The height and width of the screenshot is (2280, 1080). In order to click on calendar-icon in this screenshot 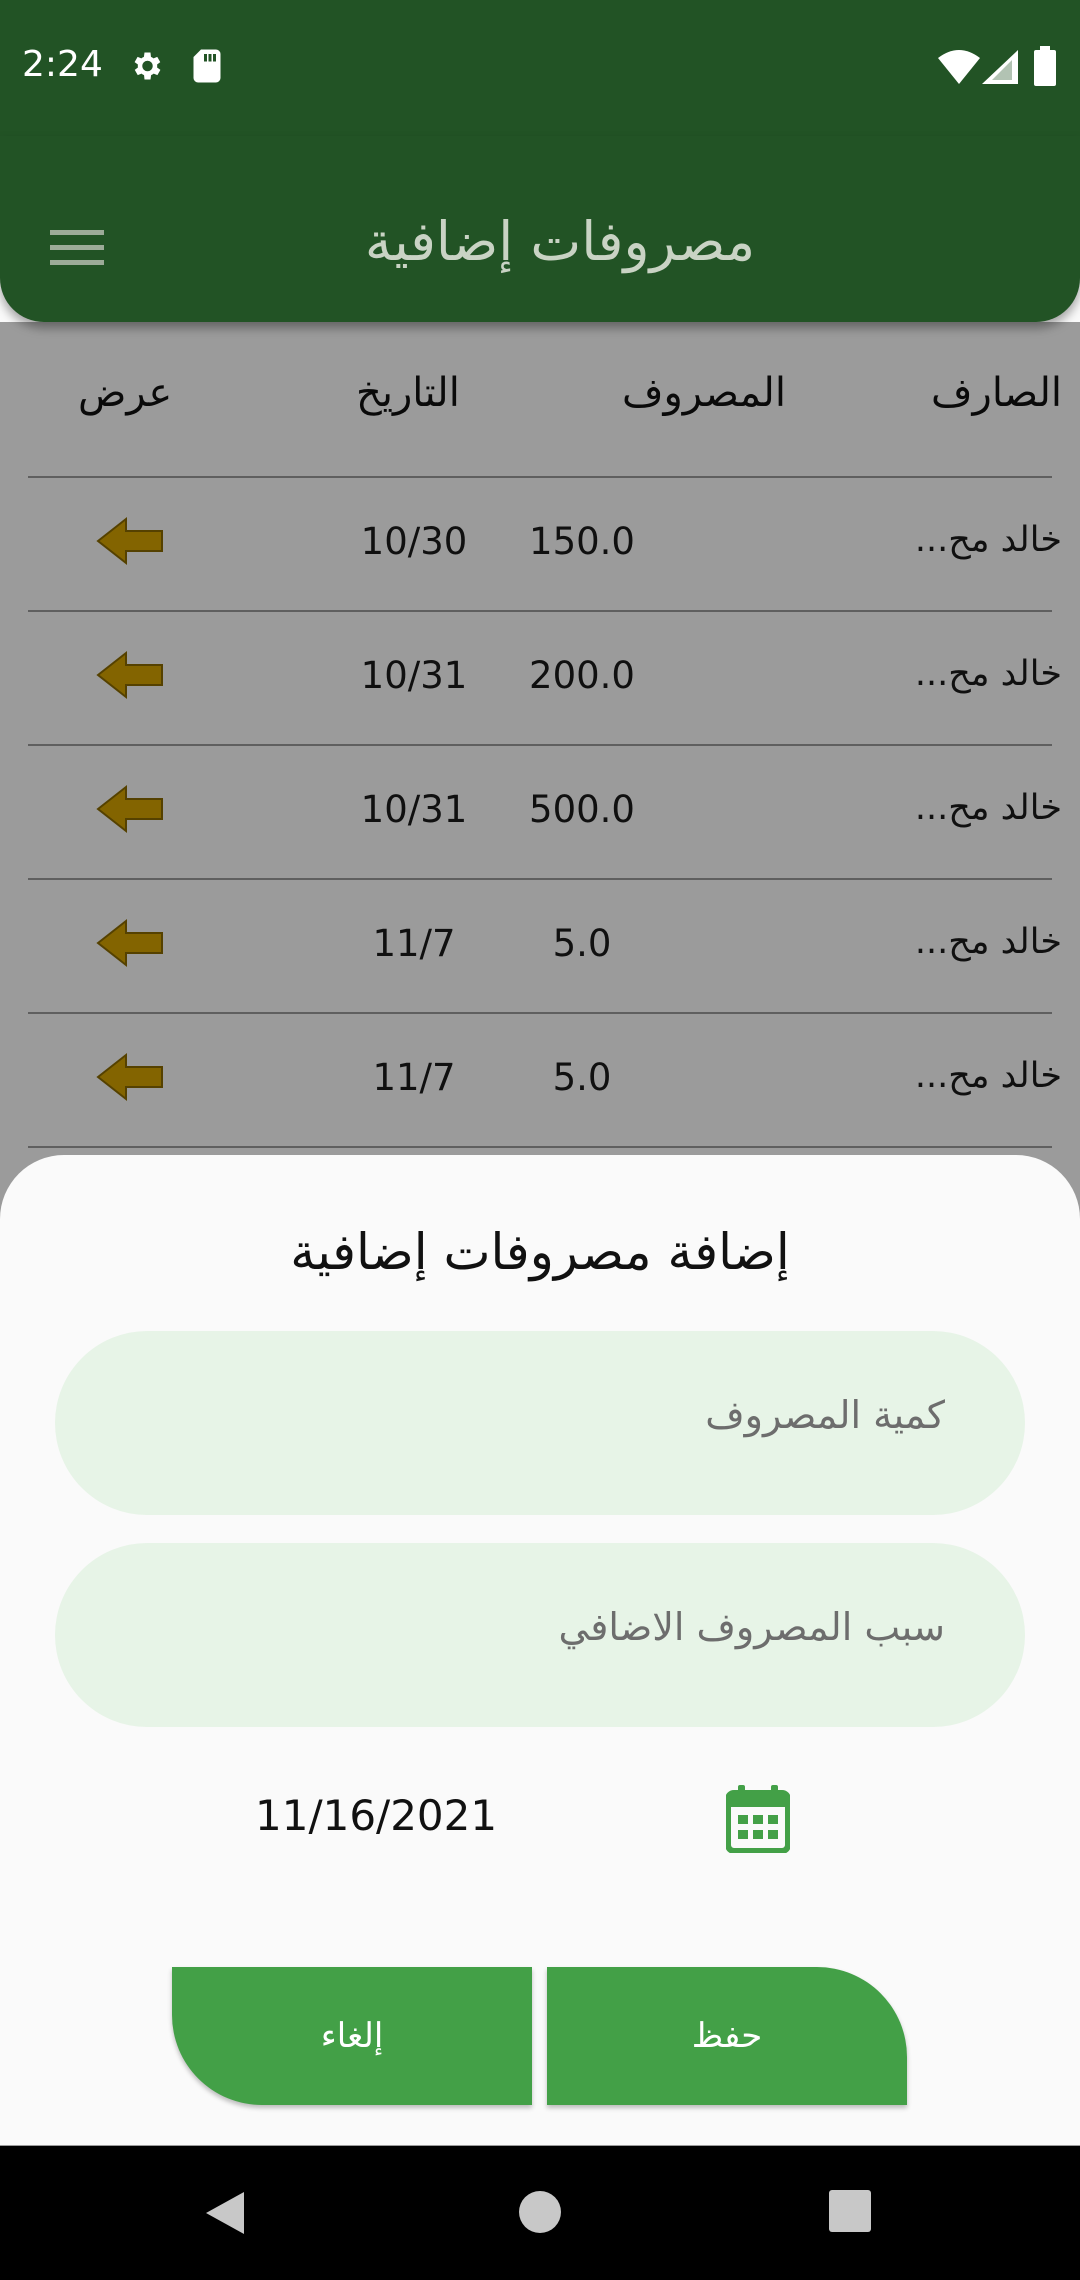, I will do `click(758, 1819)`.